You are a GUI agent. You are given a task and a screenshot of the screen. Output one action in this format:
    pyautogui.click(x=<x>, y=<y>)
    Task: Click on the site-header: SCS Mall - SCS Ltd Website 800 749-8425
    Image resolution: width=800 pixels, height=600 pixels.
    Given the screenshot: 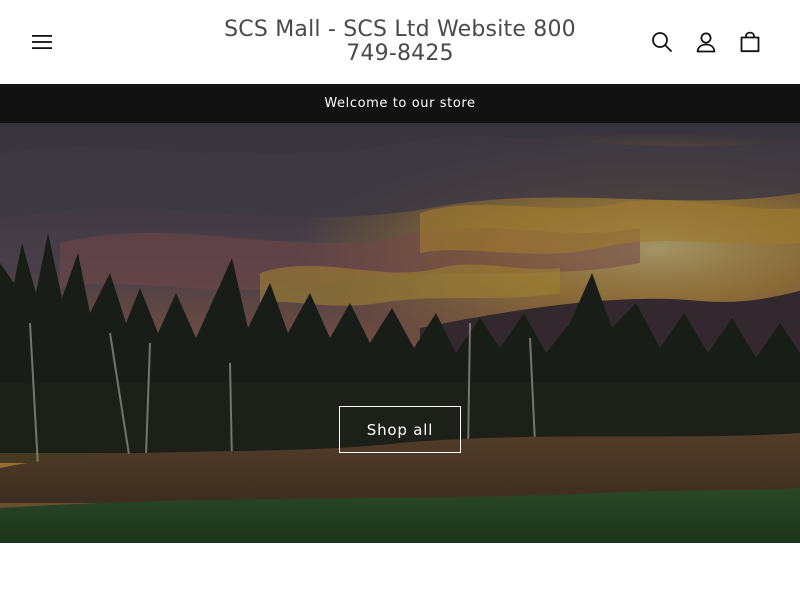 What is the action you would take?
    pyautogui.click(x=400, y=42)
    